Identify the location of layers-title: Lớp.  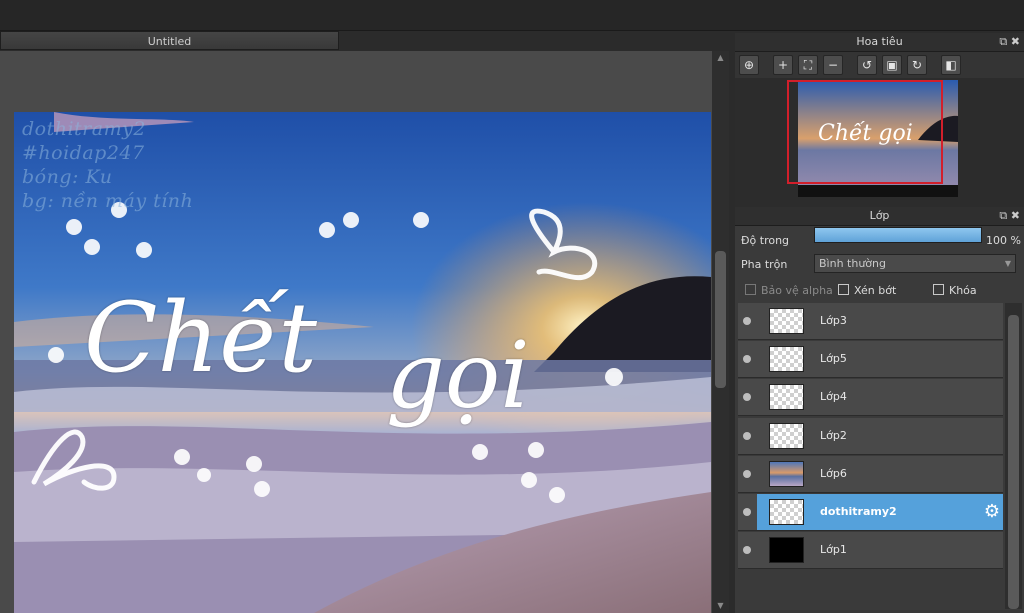
(879, 215).